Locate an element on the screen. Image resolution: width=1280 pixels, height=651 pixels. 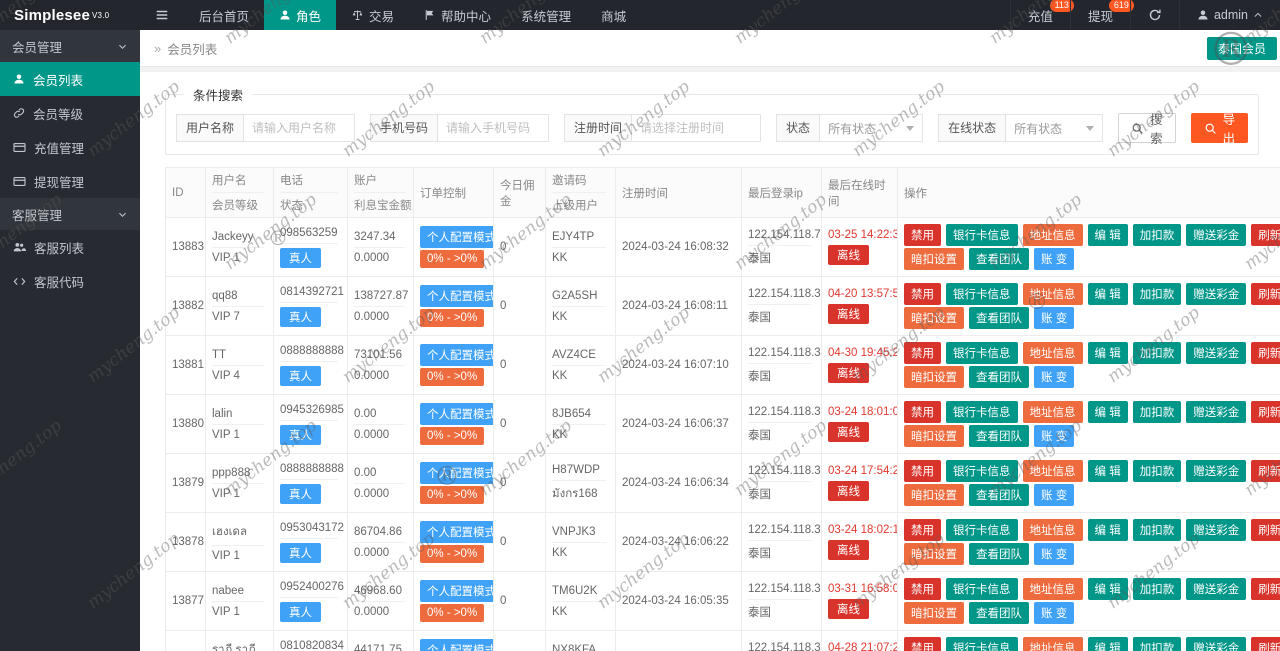
sidebar-item-0-3: 提现管理 is located at coordinates (70, 181).